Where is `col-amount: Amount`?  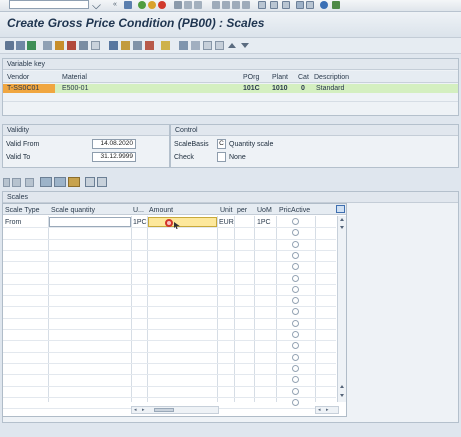 col-amount: Amount is located at coordinates (161, 210).